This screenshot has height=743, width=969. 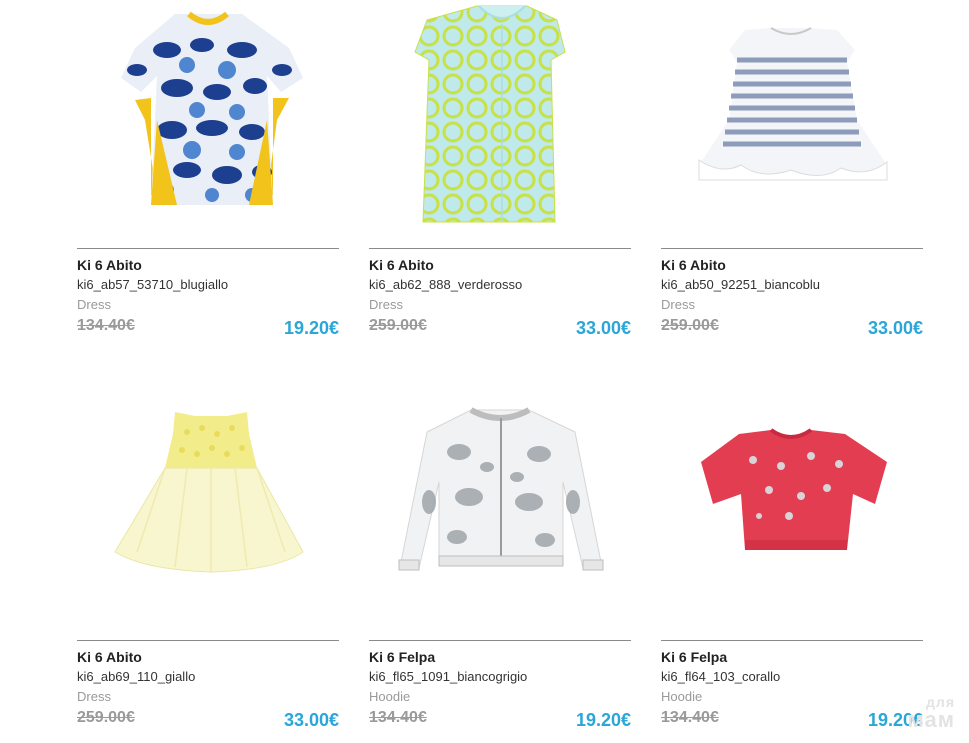 I want to click on dress-yellow-tulle-image, so click(x=209, y=492).